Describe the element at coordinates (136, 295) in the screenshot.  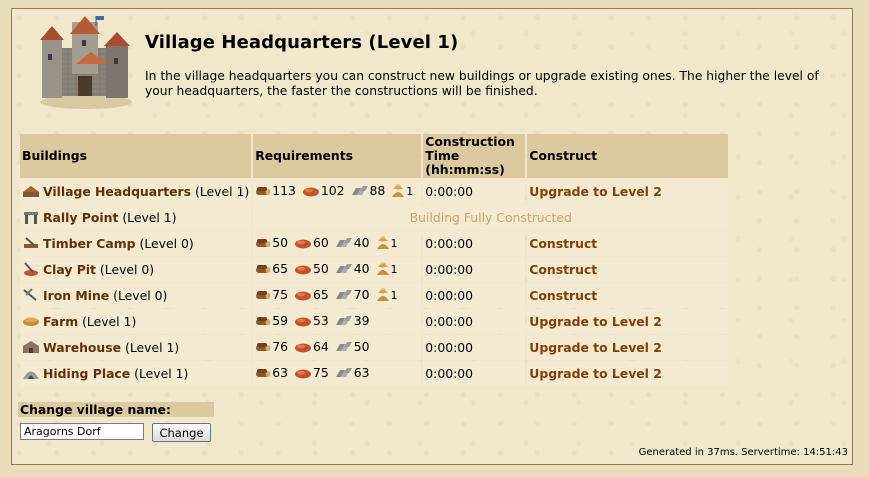
I see `building-cell: Iron Mine (Level 0)` at that location.